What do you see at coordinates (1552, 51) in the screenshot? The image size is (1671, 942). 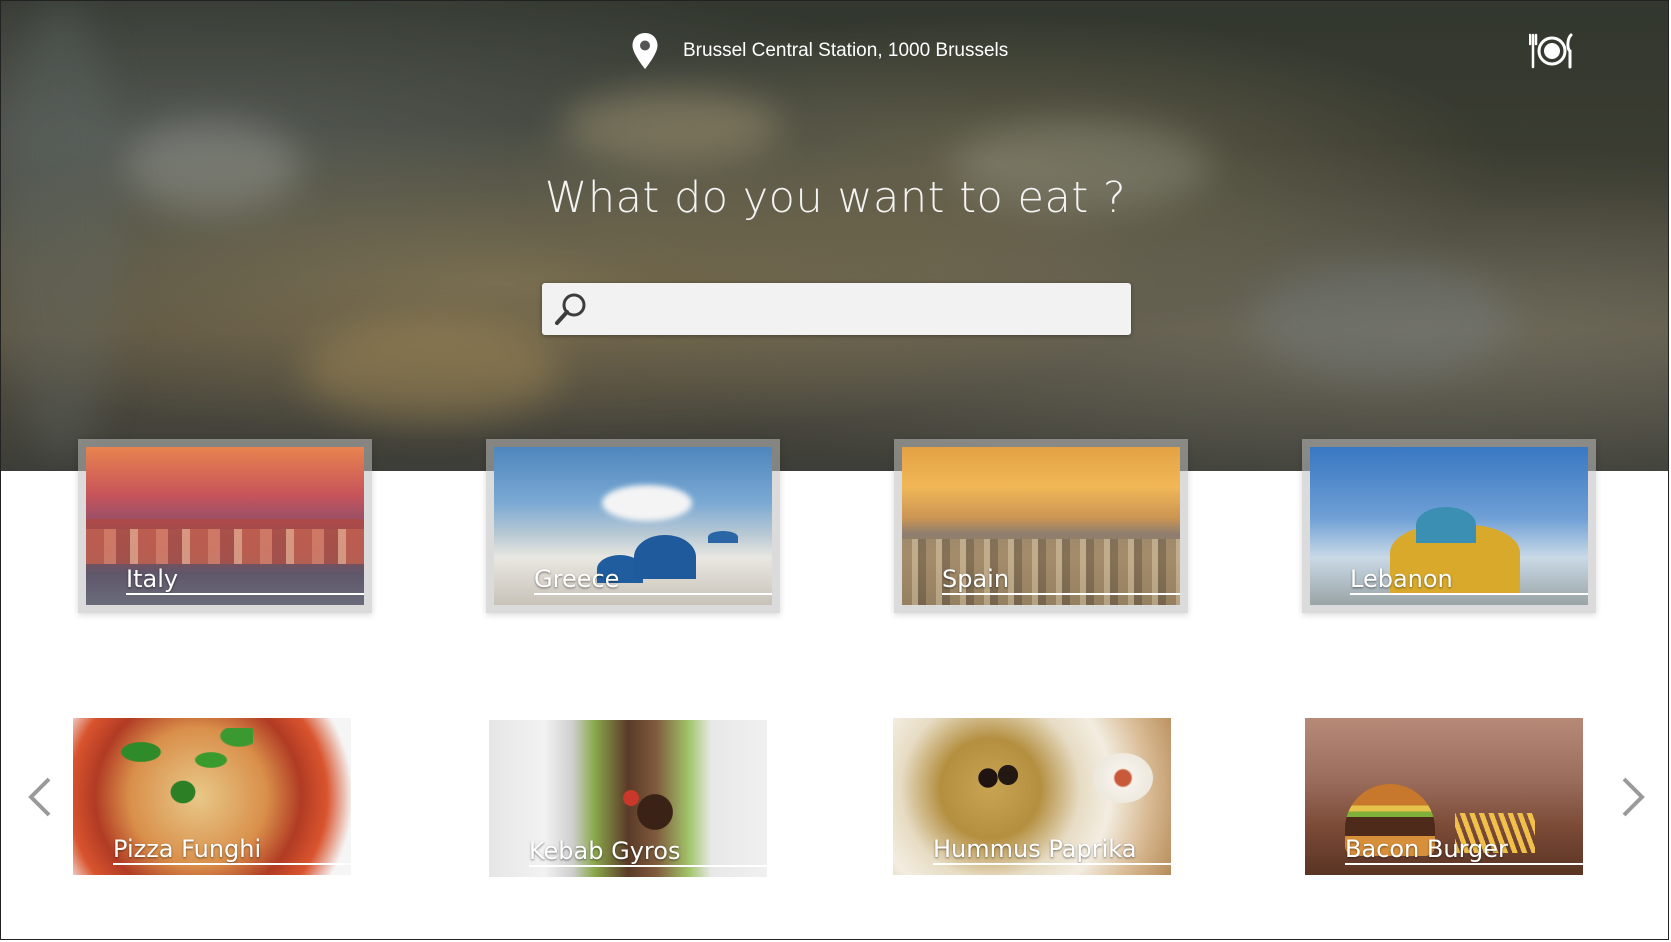 I see `plate-fork-knife-icon` at bounding box center [1552, 51].